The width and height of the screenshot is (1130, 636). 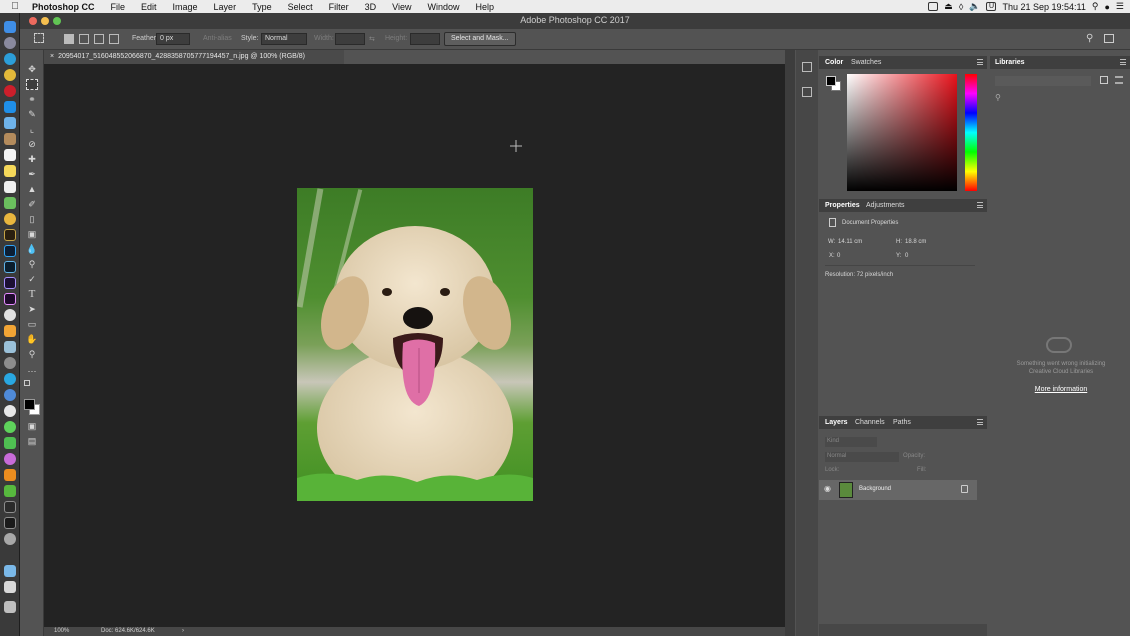 What do you see at coordinates (32, 294) in the screenshot?
I see `type-tool-icon: T` at bounding box center [32, 294].